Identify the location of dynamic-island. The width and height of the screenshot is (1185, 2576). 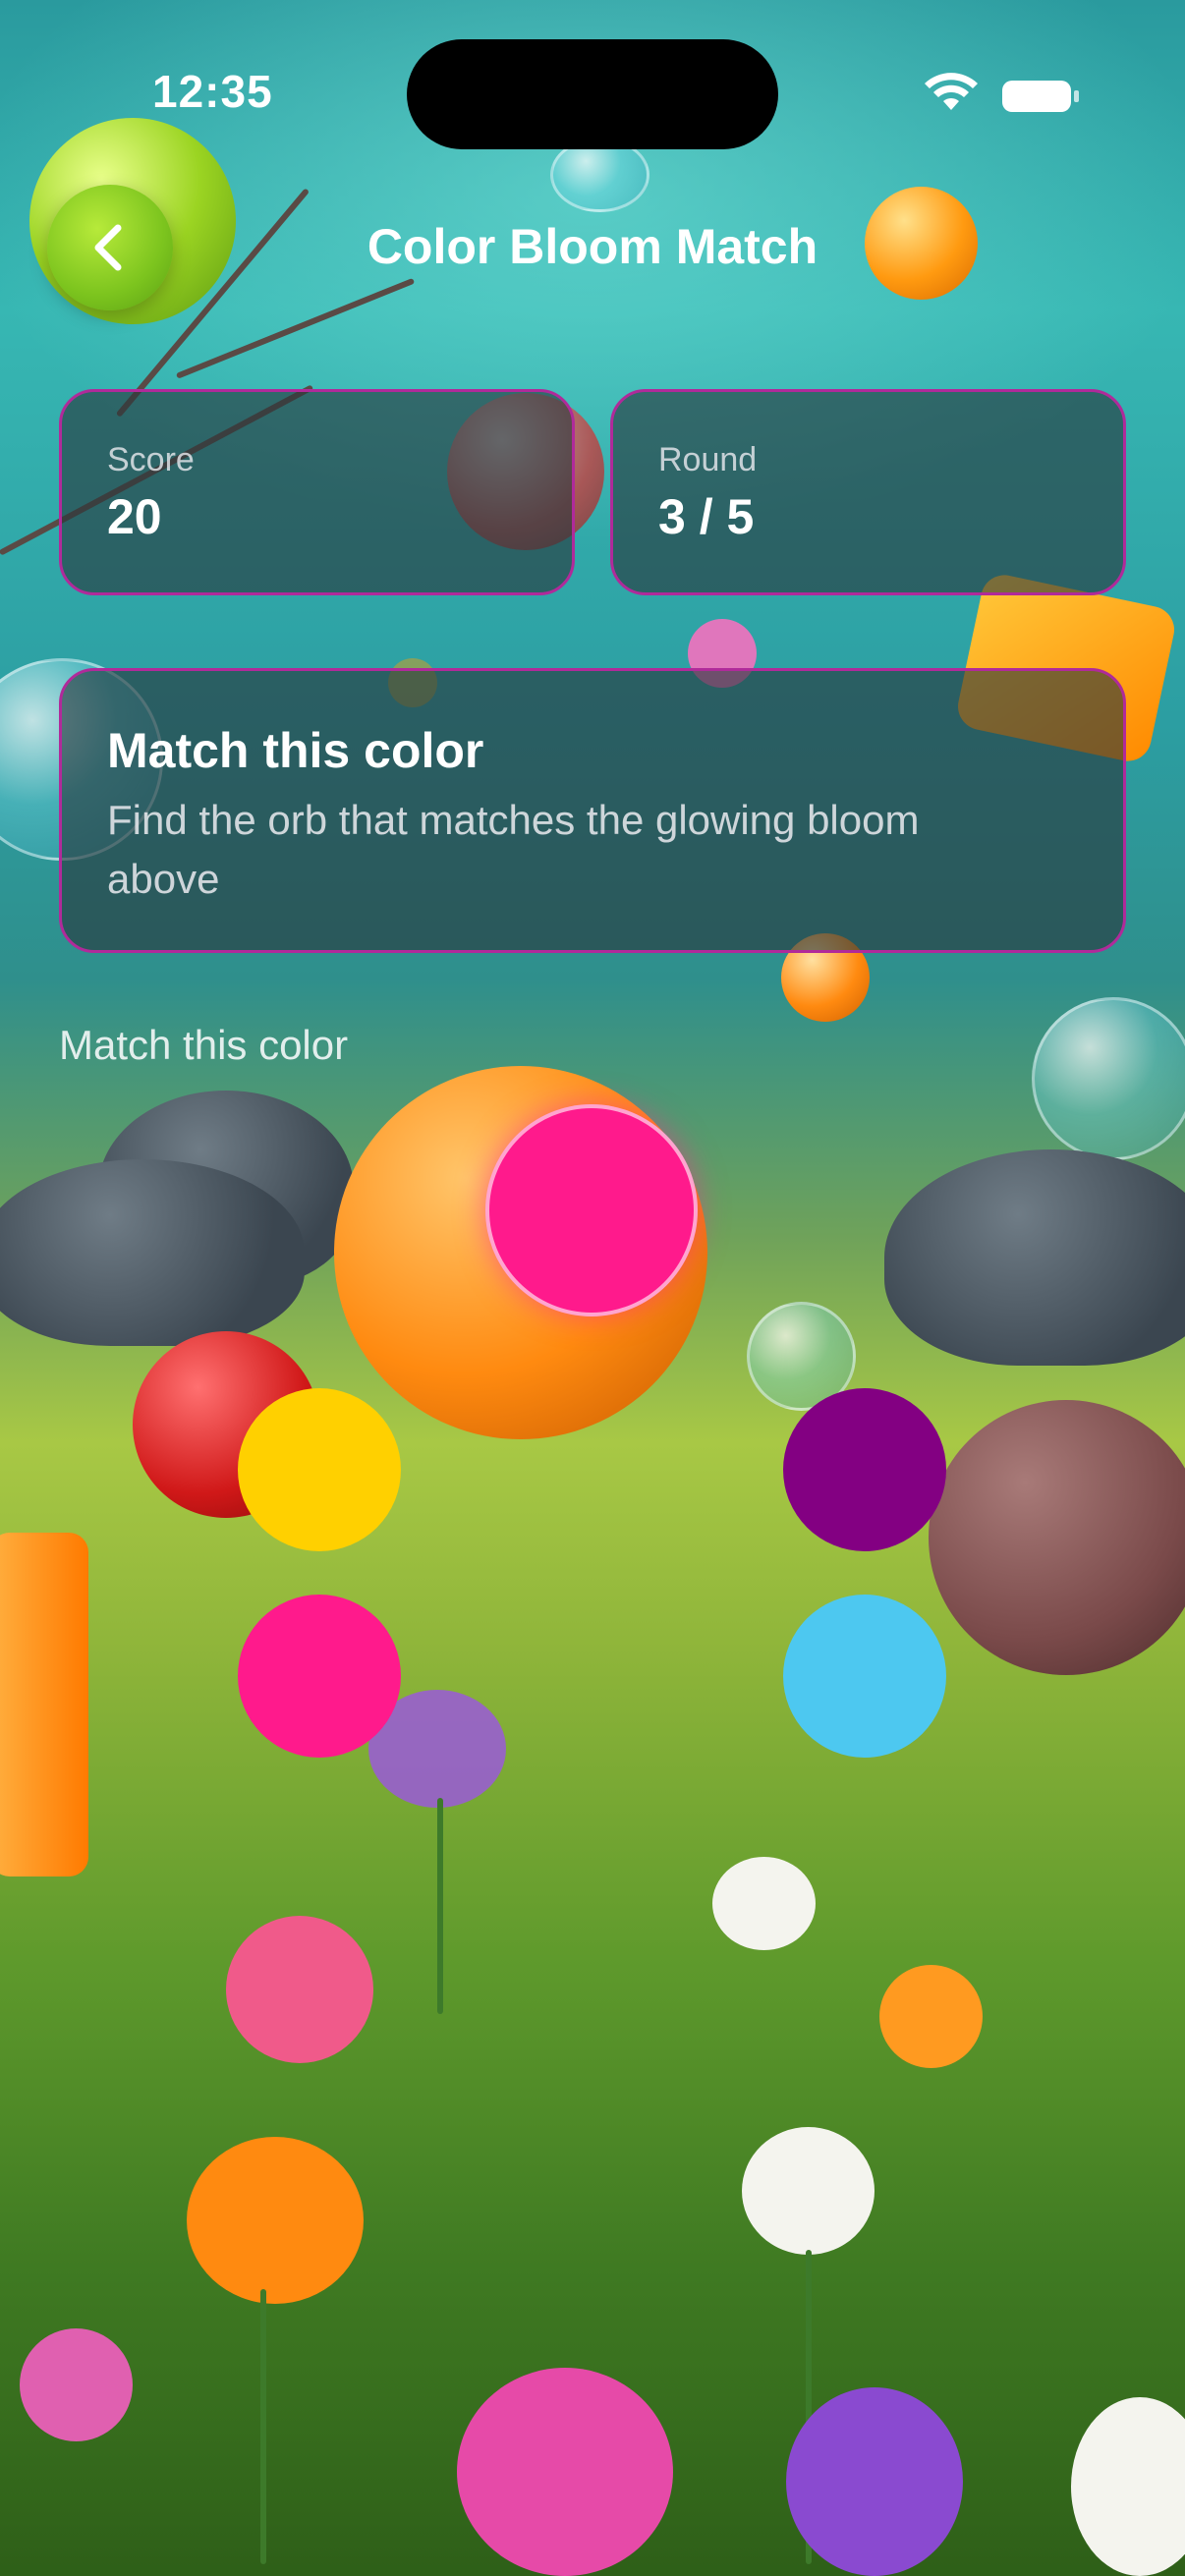
(592, 94).